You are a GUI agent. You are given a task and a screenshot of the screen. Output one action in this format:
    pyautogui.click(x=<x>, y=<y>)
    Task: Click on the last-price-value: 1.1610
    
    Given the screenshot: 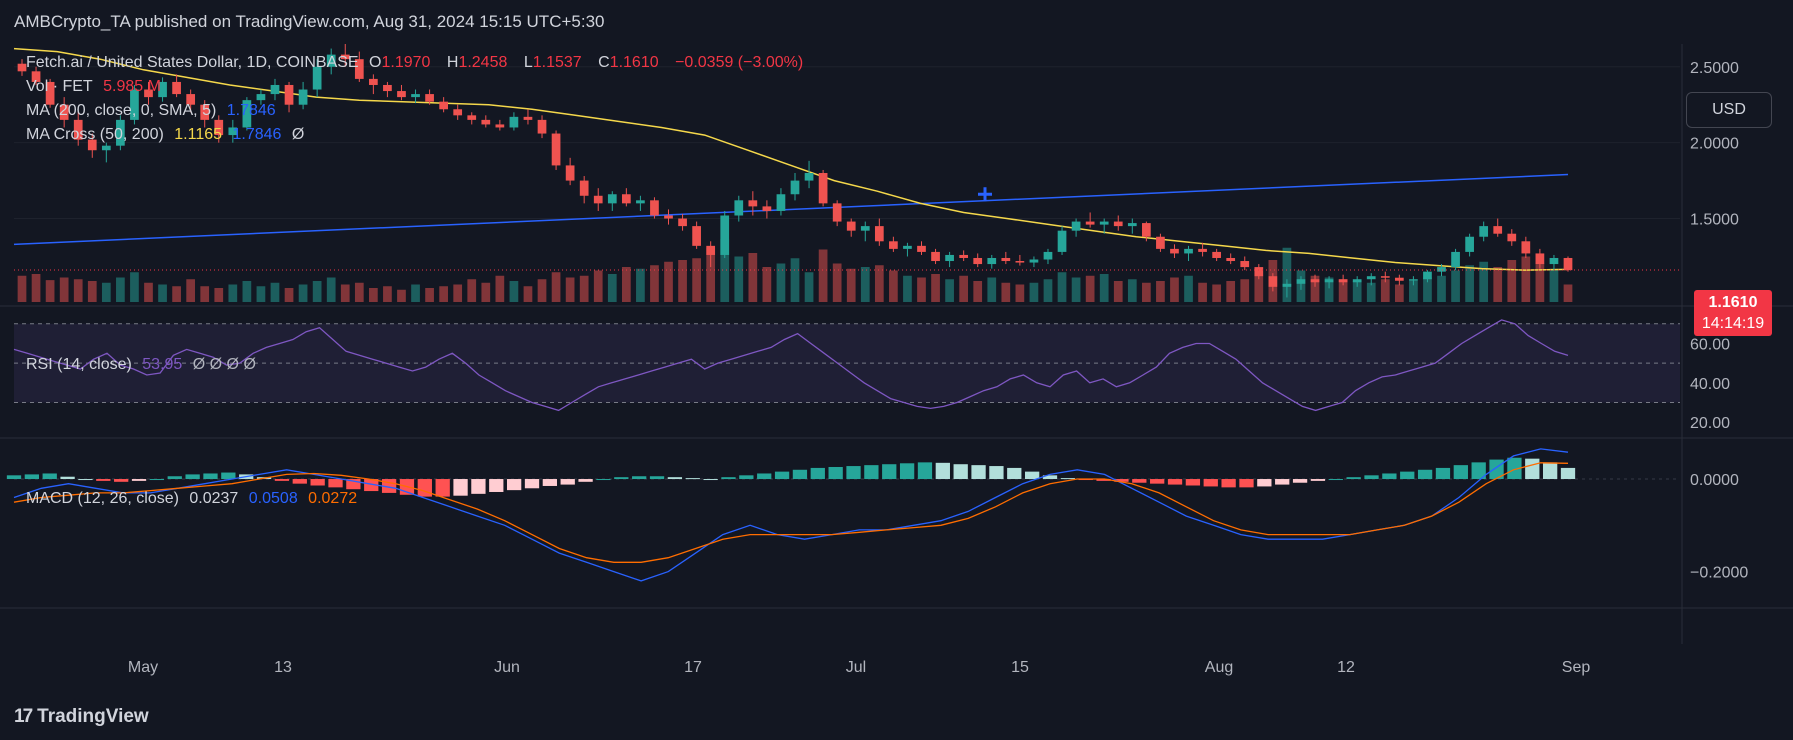 What is the action you would take?
    pyautogui.click(x=1733, y=302)
    